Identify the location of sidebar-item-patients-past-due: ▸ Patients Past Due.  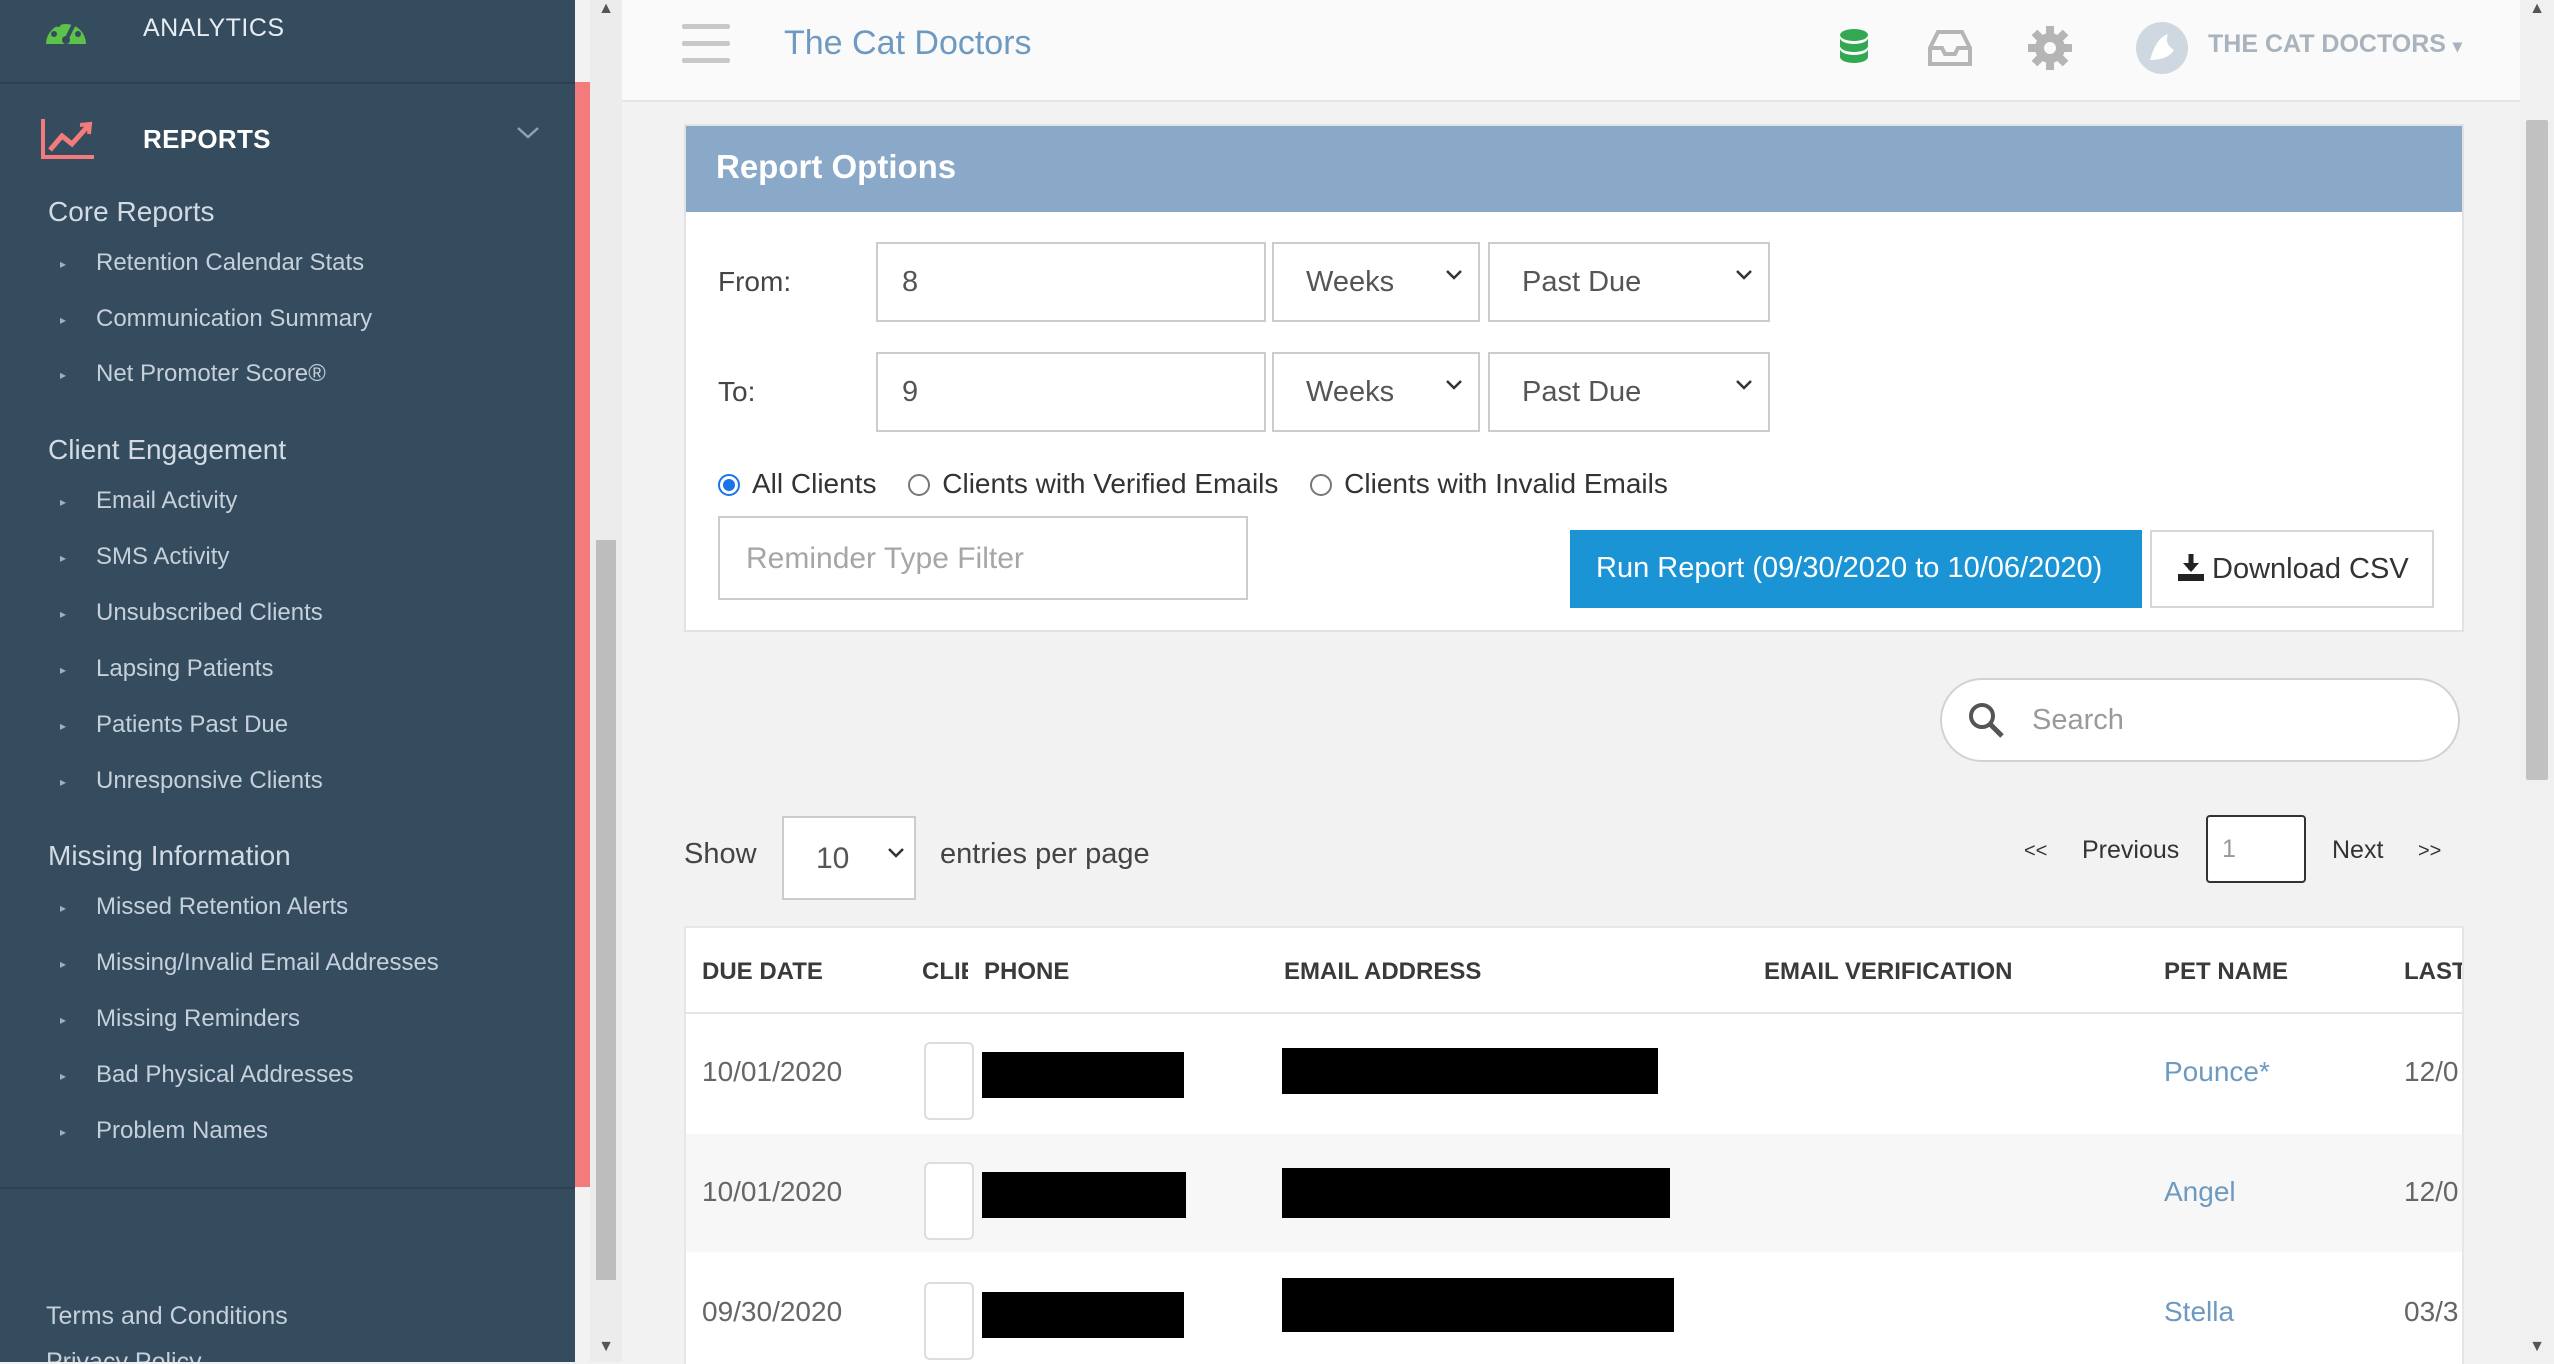
(174, 725).